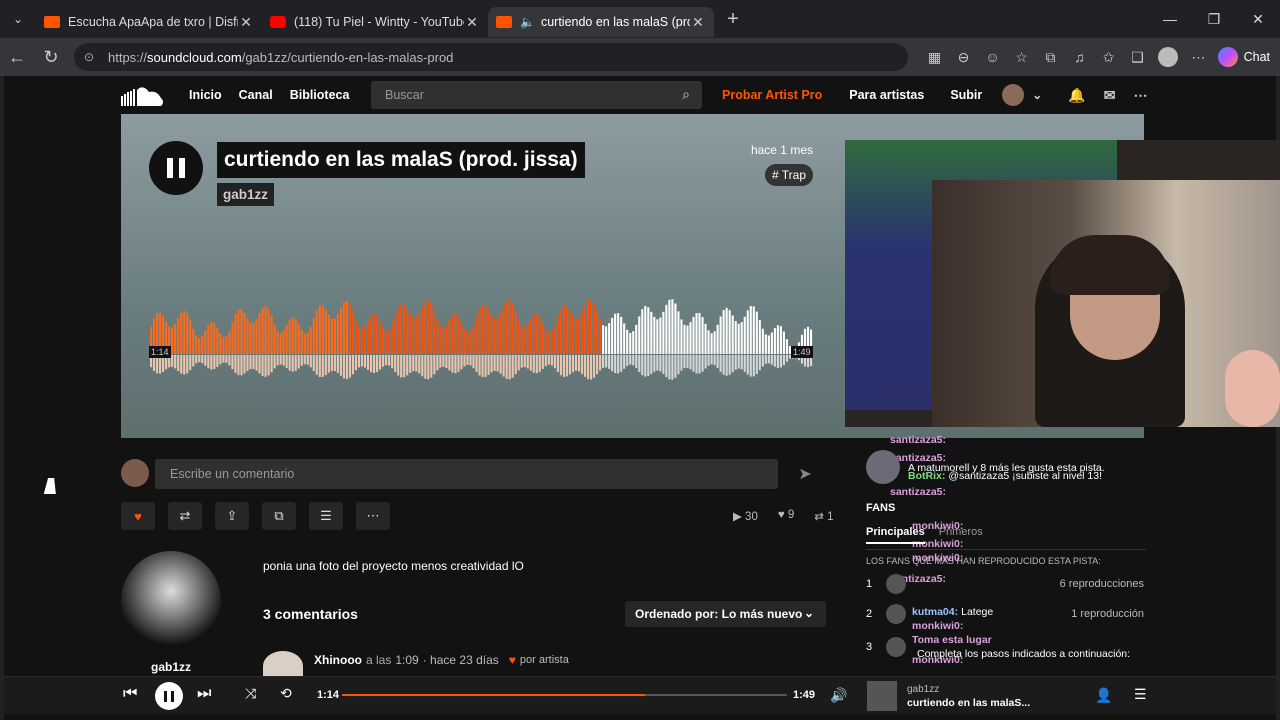 The image size is (1280, 720). I want to click on likes-count: ♥ 9, so click(791, 516).